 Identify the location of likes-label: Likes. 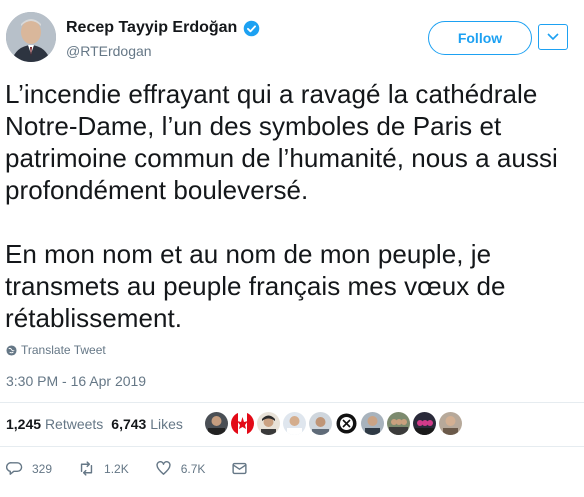
(166, 424).